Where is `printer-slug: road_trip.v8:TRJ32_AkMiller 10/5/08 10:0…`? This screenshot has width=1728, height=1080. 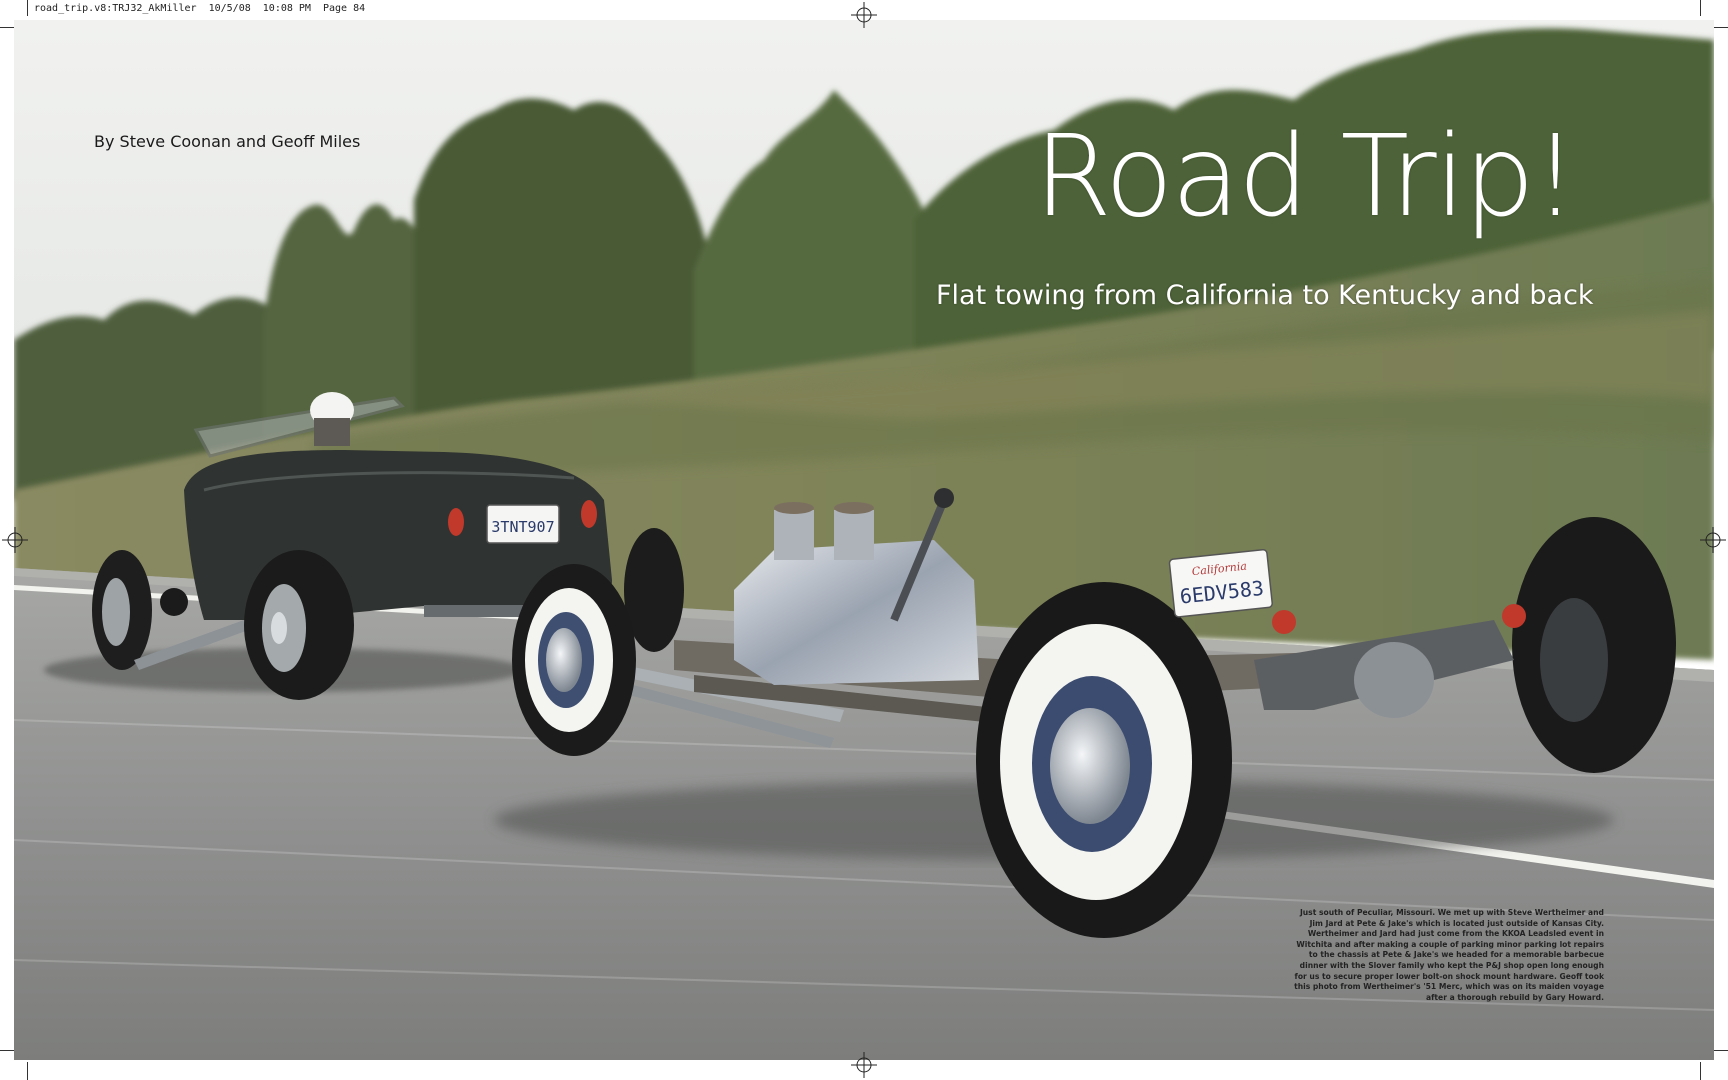
printer-slug: road_trip.v8:TRJ32_AkMiller 10/5/08 10:0… is located at coordinates (200, 8).